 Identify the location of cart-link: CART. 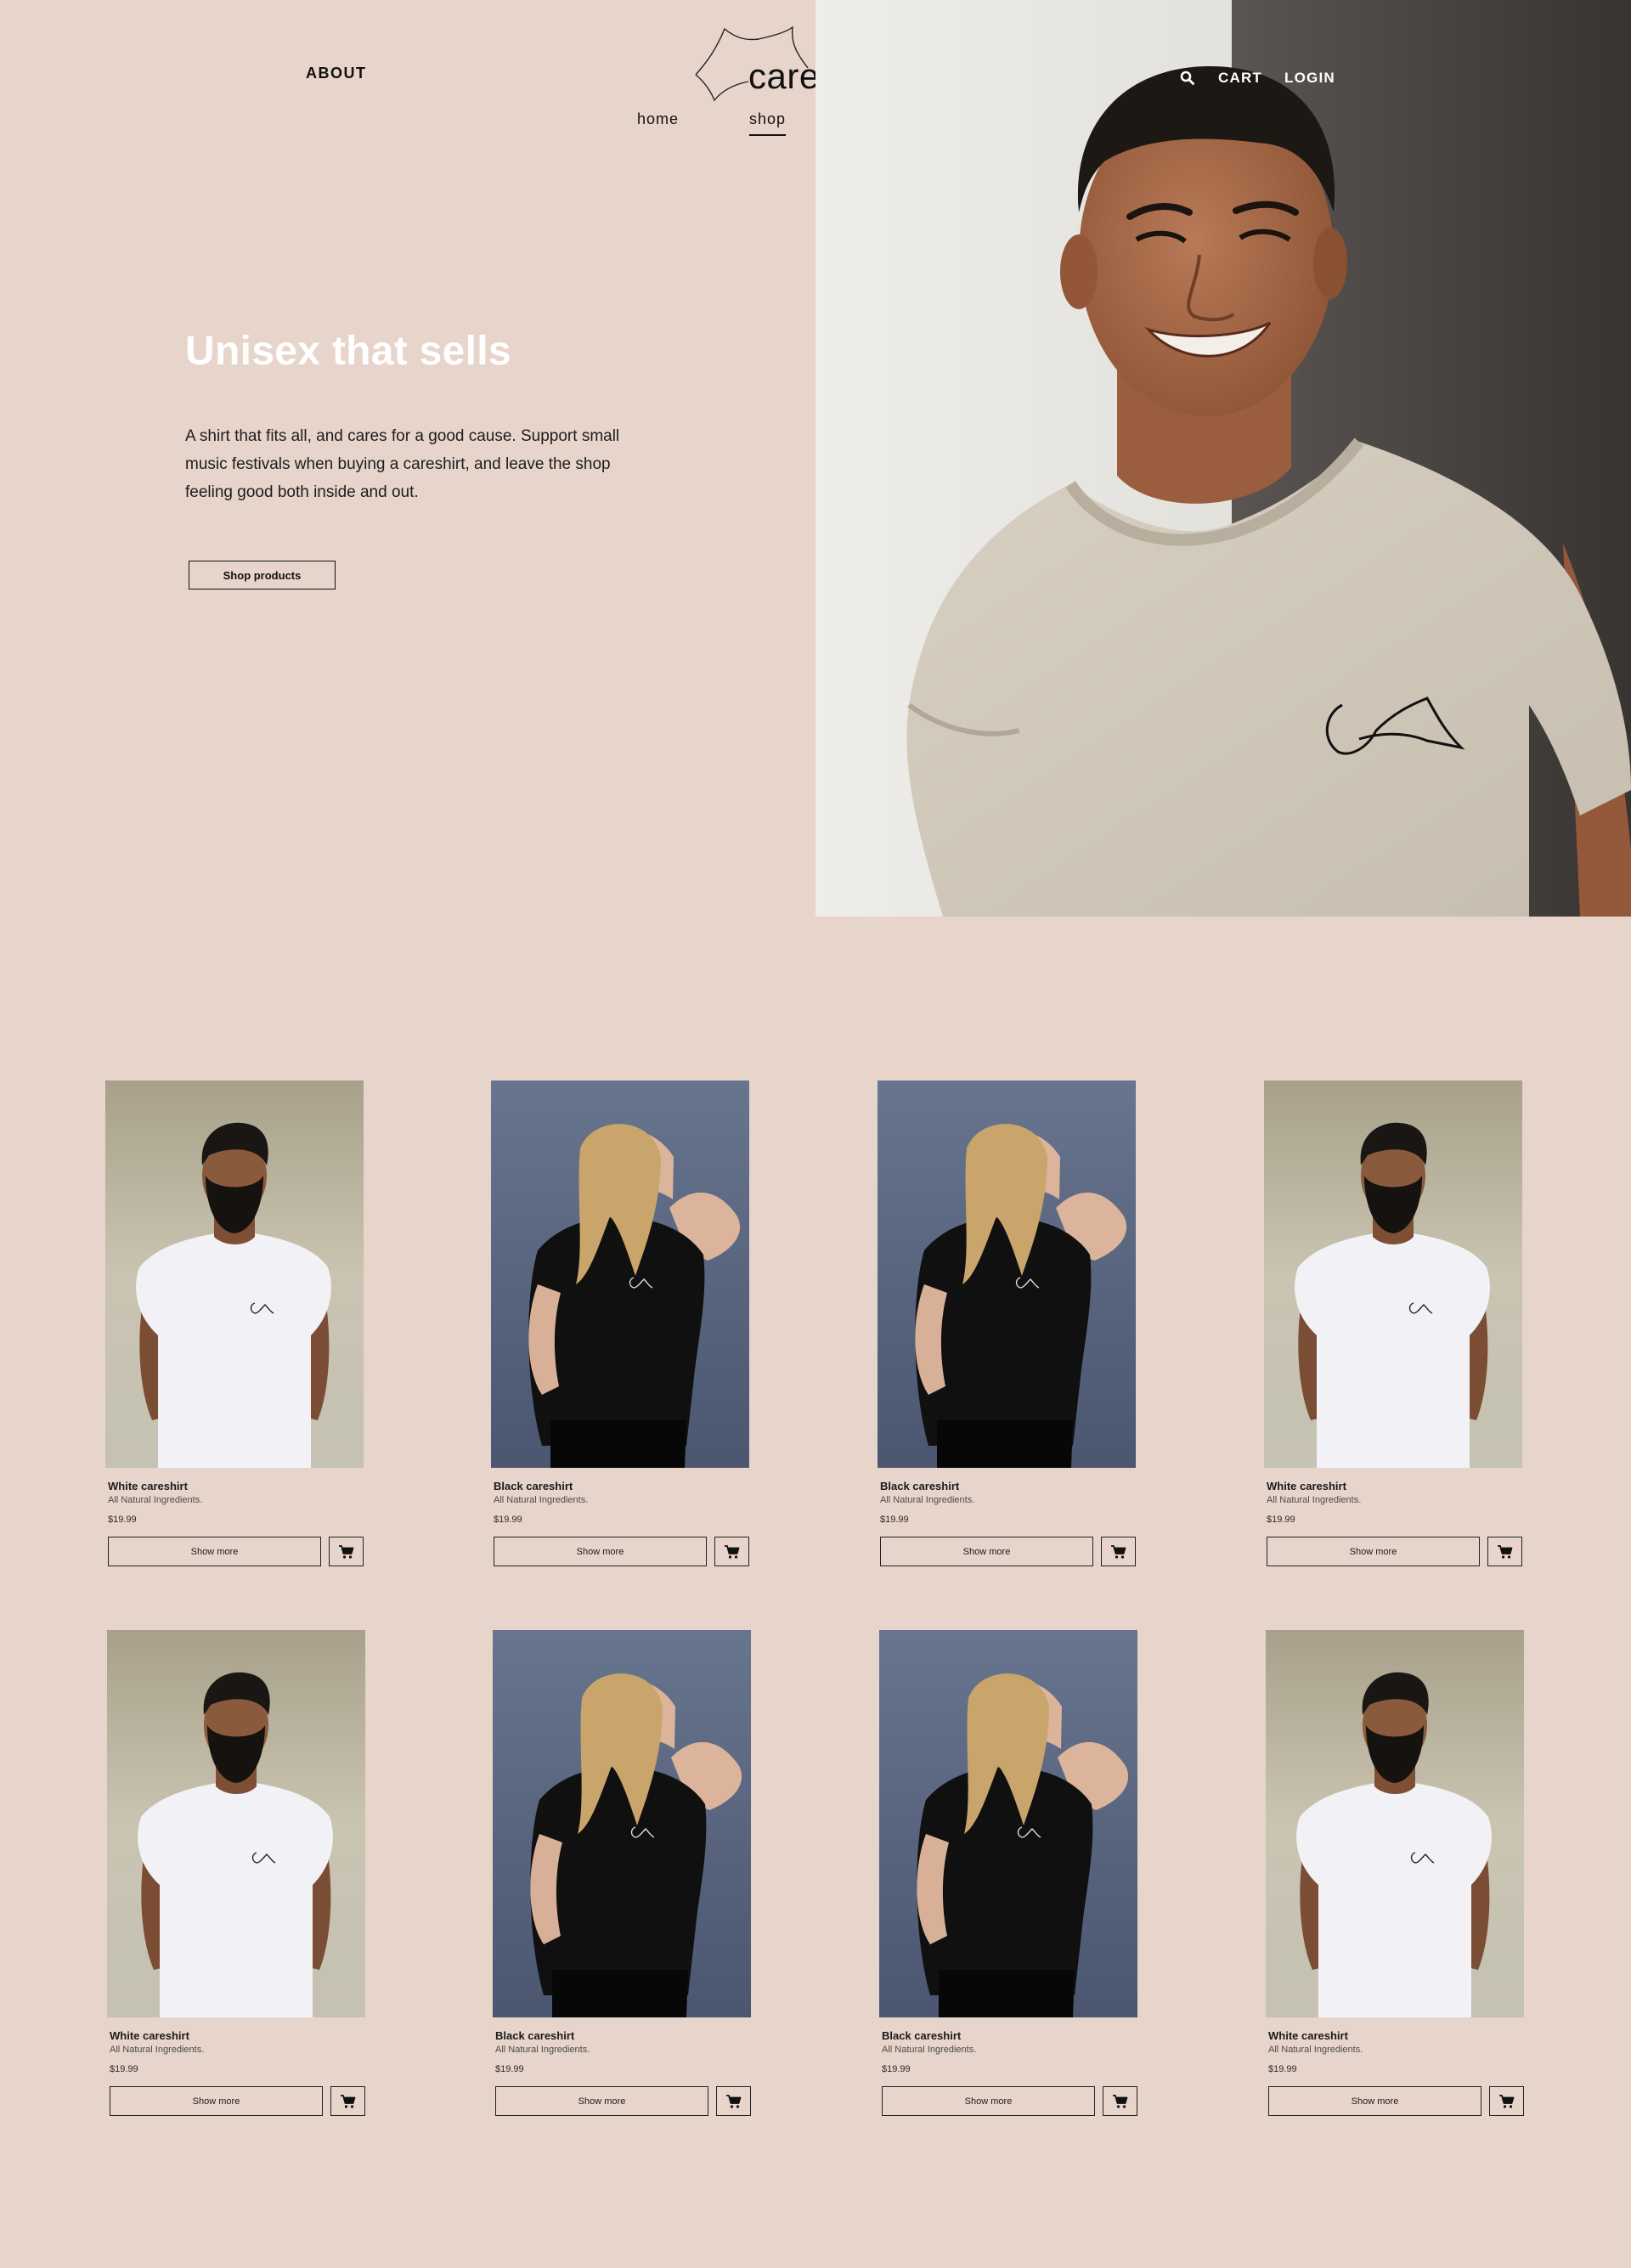
(1240, 78).